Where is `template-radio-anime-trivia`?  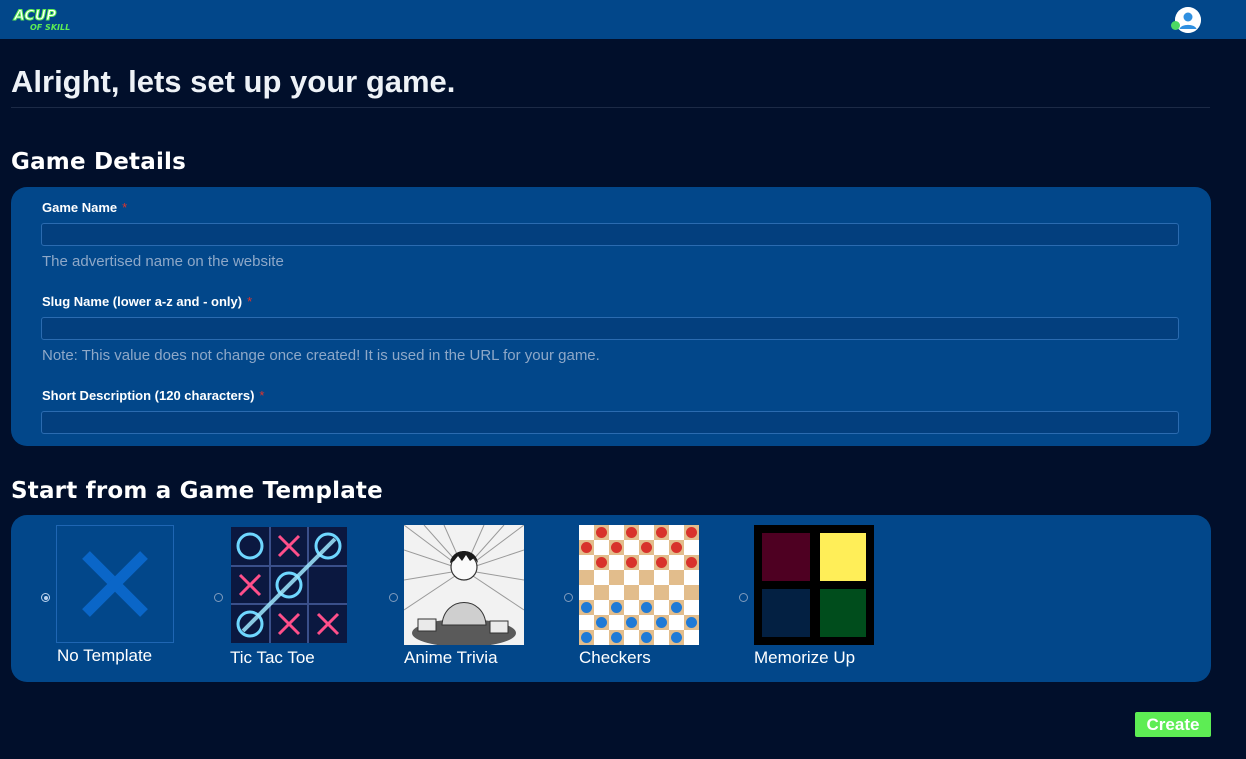
template-radio-anime-trivia is located at coordinates (393, 597).